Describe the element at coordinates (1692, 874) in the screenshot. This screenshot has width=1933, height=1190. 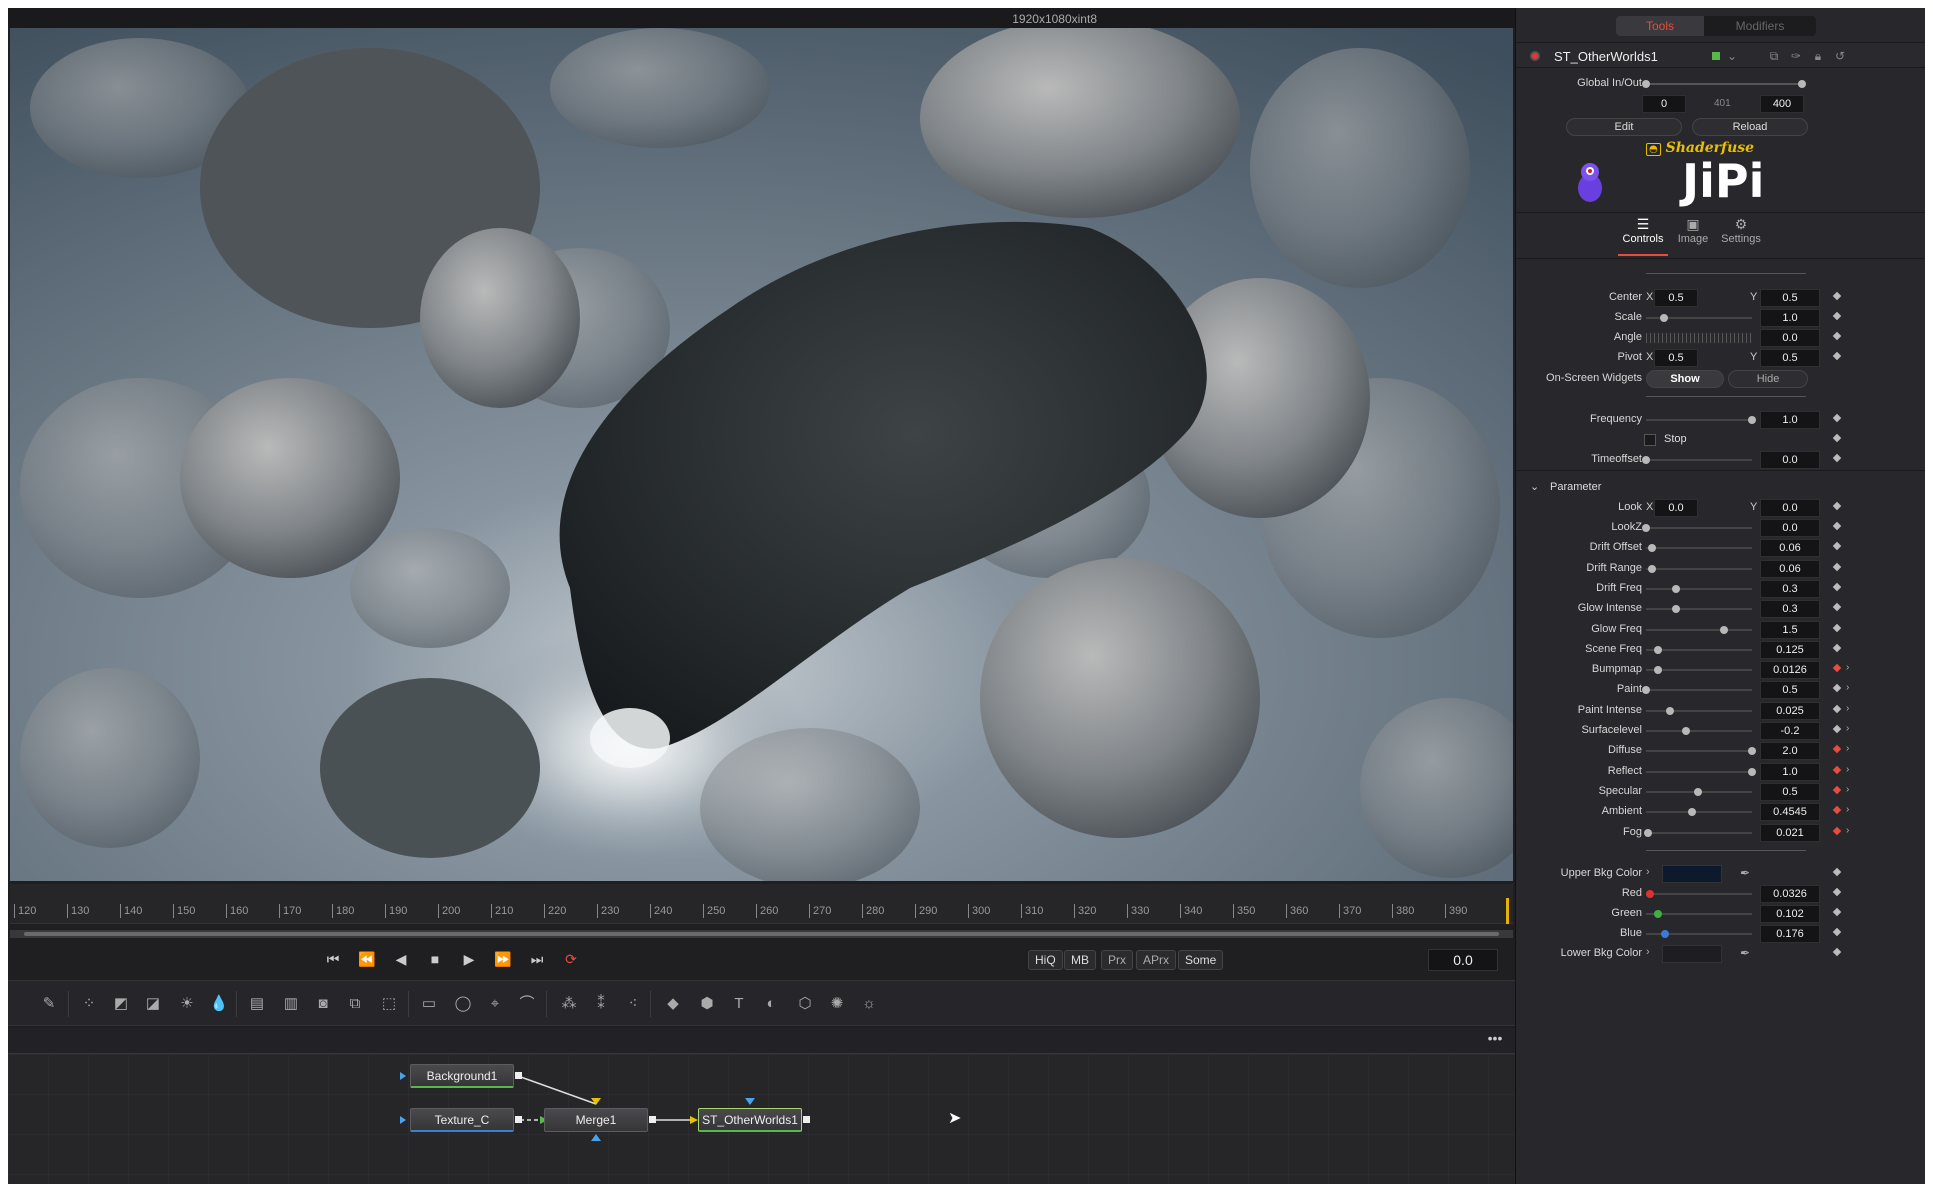
I see `upper-bkg-swatch` at that location.